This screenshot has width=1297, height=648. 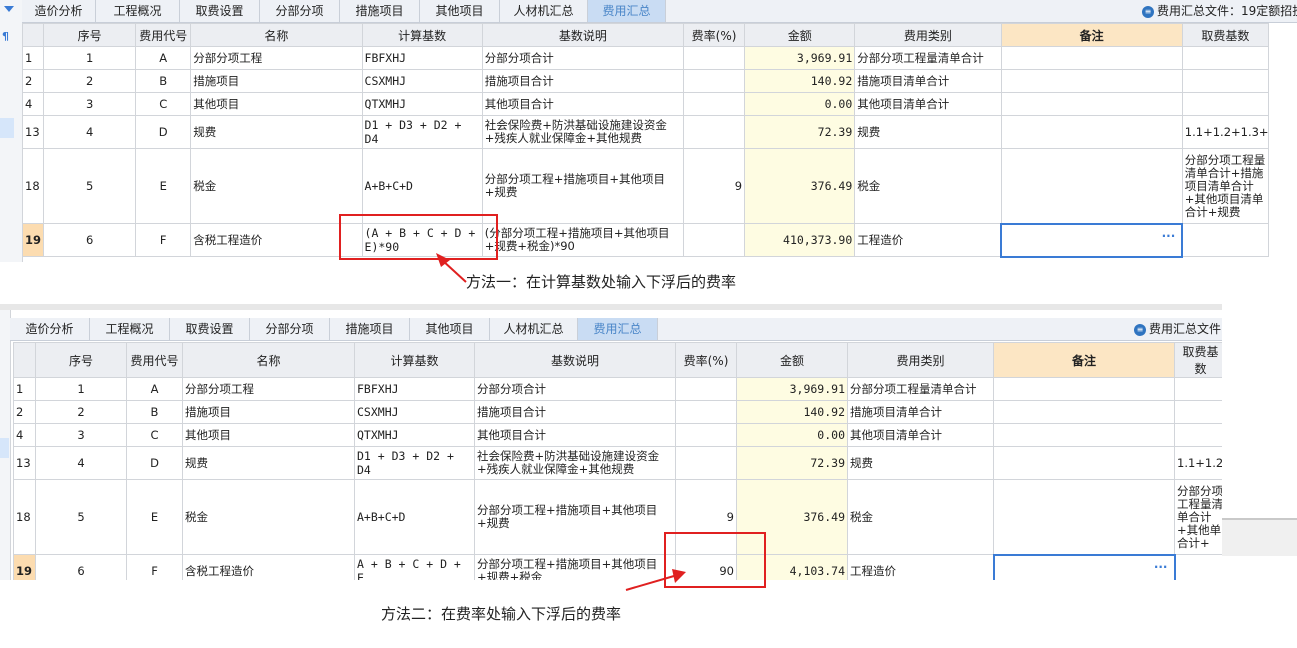 What do you see at coordinates (1225, 186) in the screenshot?
I see `cell-fee-base: 分部分项工程量清单合计+措施项目清单合计+其他项目清单合计+规费` at bounding box center [1225, 186].